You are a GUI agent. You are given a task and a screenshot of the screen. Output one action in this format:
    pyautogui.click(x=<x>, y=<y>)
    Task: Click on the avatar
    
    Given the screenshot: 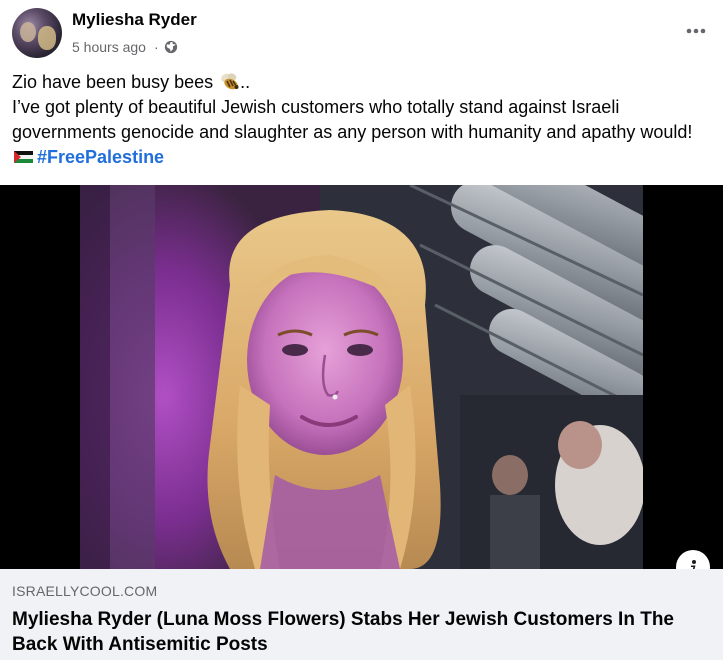 What is the action you would take?
    pyautogui.click(x=37, y=33)
    